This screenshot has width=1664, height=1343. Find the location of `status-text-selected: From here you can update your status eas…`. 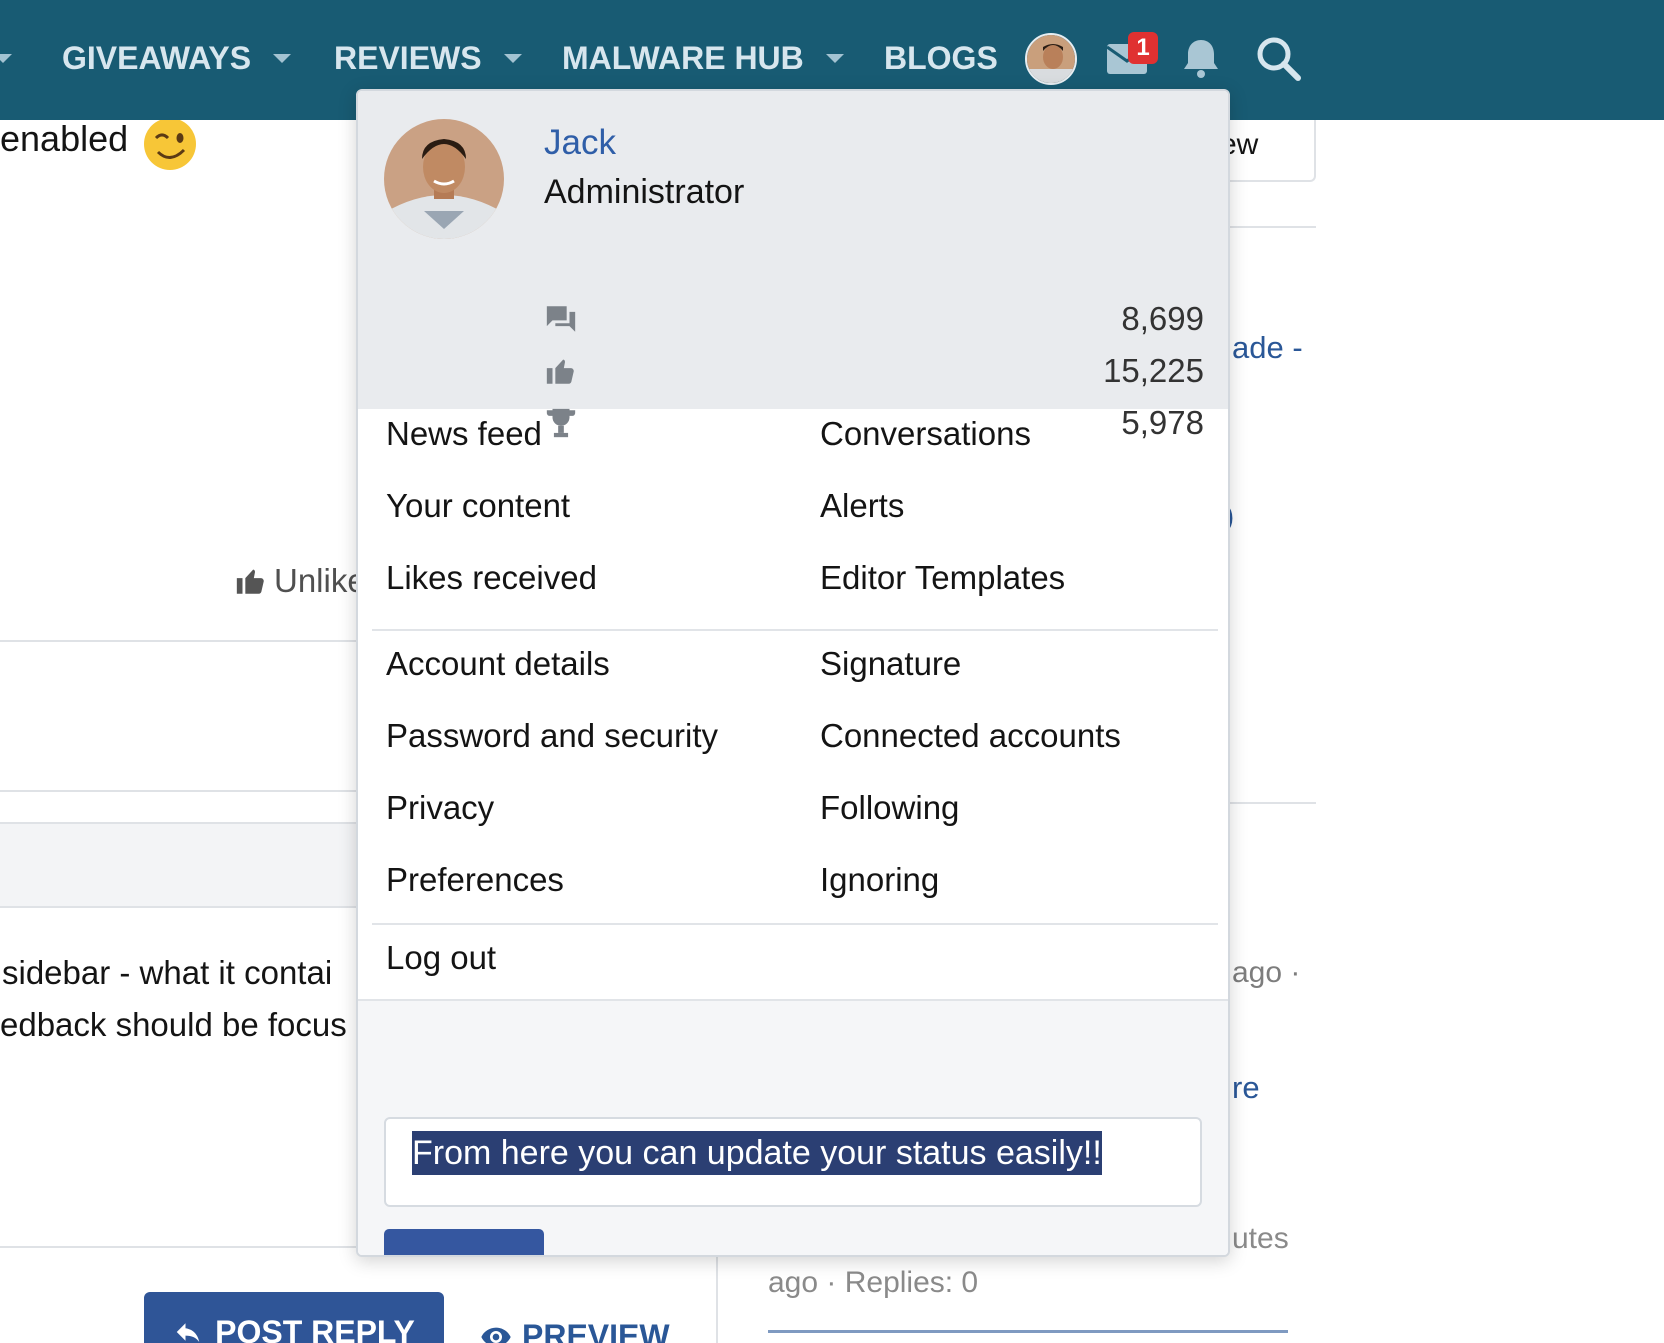

status-text-selected: From here you can update your status eas… is located at coordinates (757, 1153).